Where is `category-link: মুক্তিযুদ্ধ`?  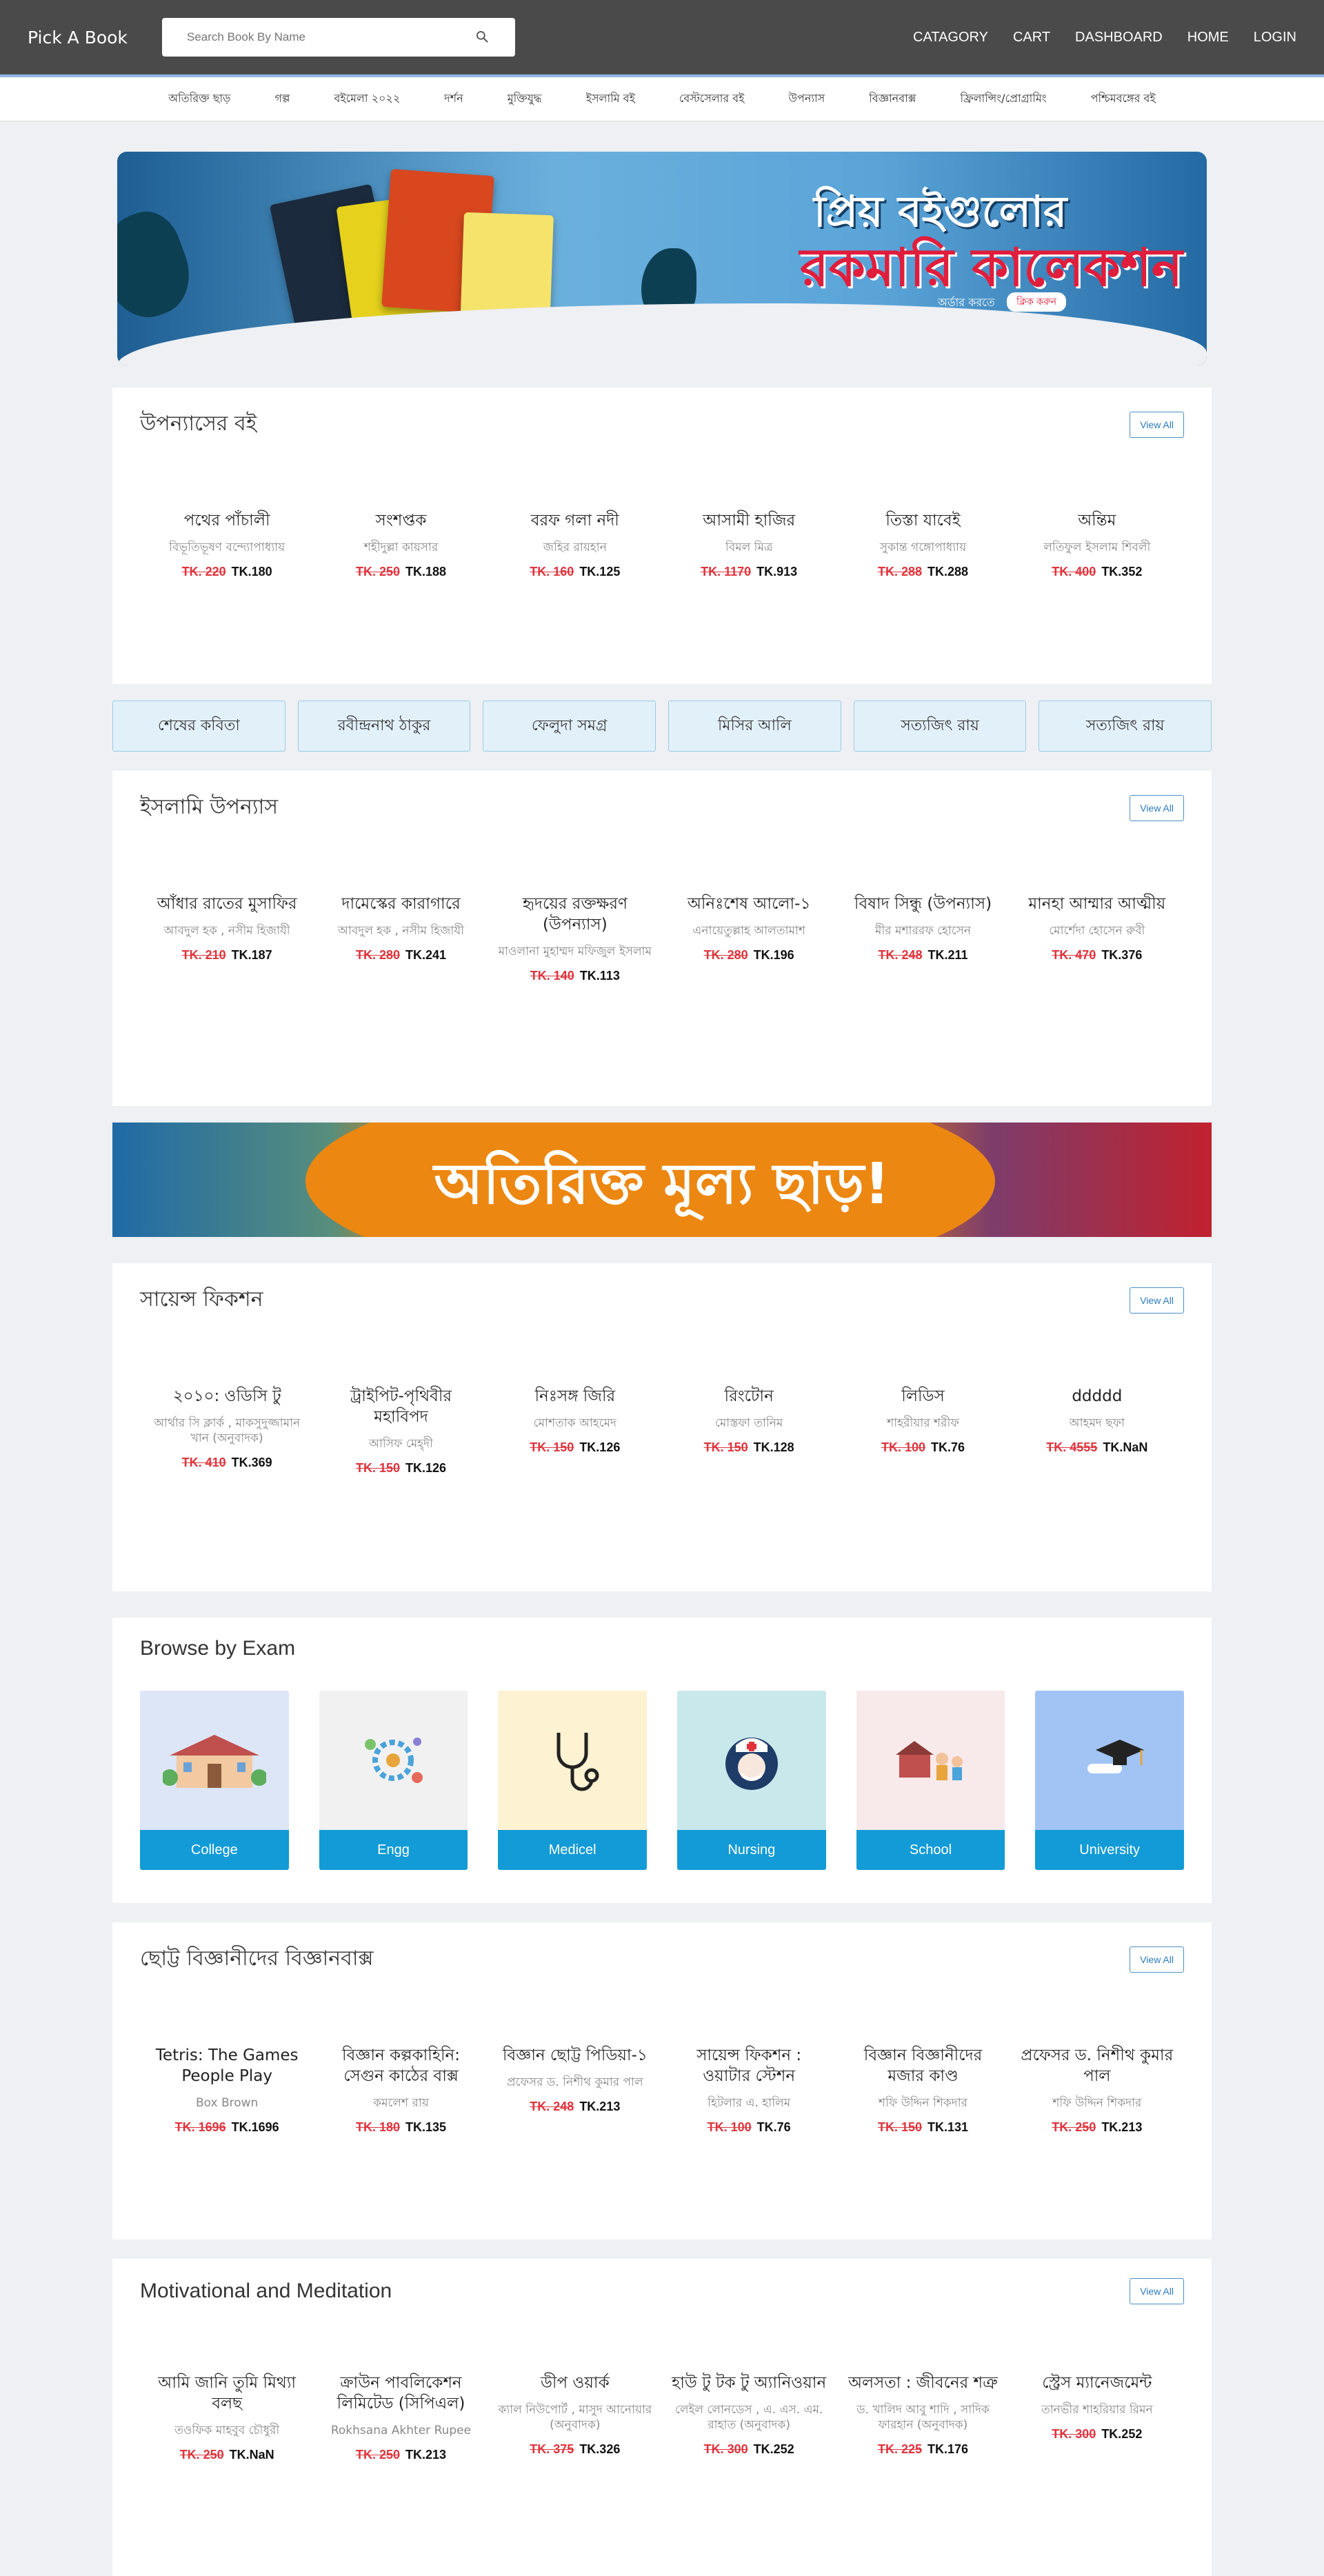
category-link: মুক্তিযুদ্ধ is located at coordinates (524, 99).